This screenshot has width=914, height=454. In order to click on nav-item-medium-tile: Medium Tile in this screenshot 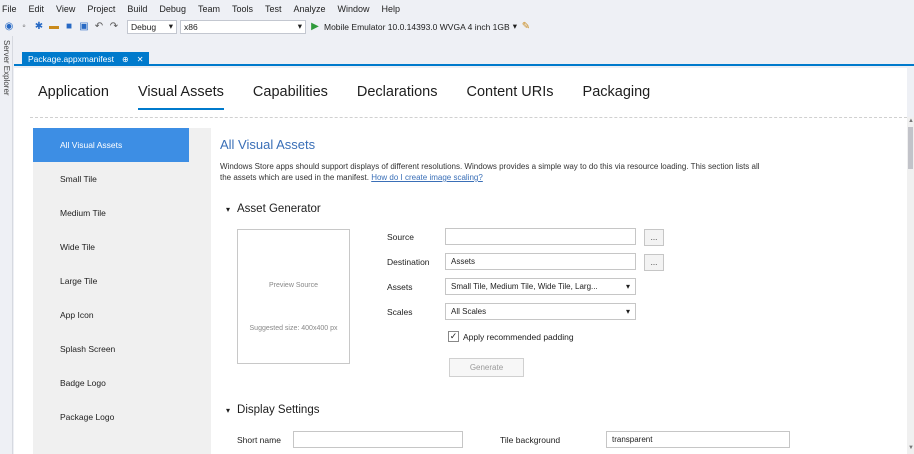, I will do `click(122, 213)`.